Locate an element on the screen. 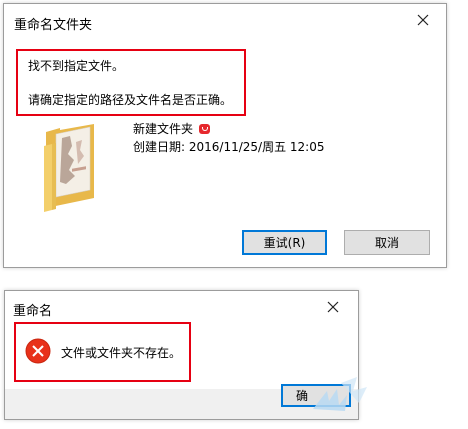  confirm-button: 确 is located at coordinates (316, 395).